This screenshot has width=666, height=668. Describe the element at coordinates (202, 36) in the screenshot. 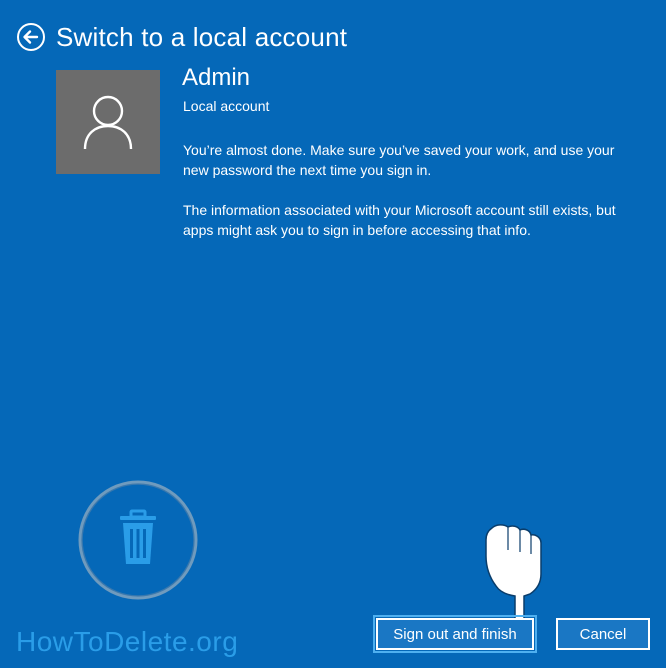

I see `page-title: Switch to a local account` at that location.